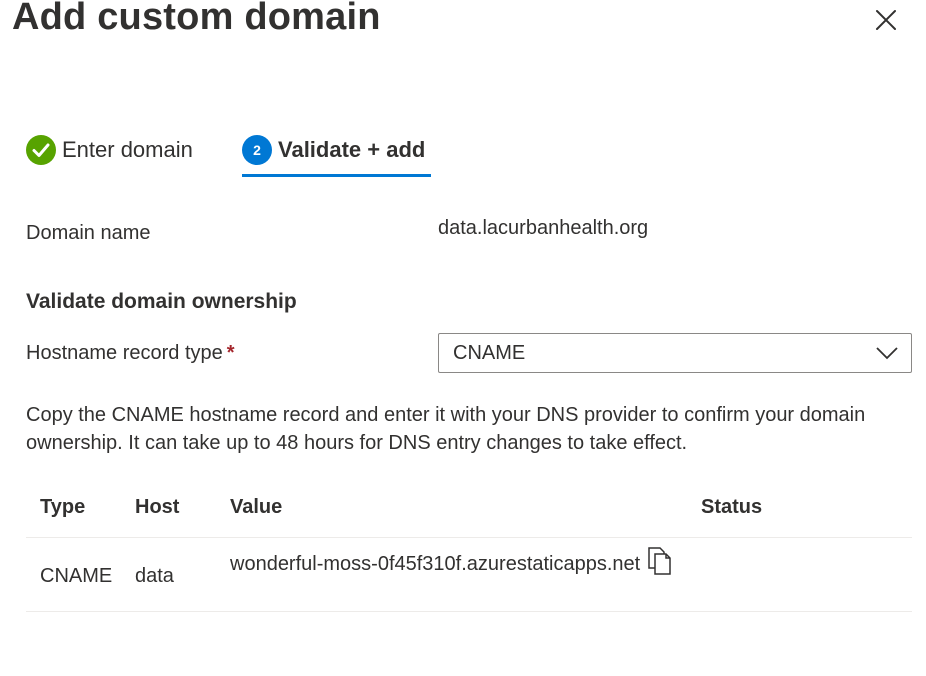 This screenshot has width=926, height=676. Describe the element at coordinates (157, 507) in the screenshot. I see `column-header-host: Host` at that location.